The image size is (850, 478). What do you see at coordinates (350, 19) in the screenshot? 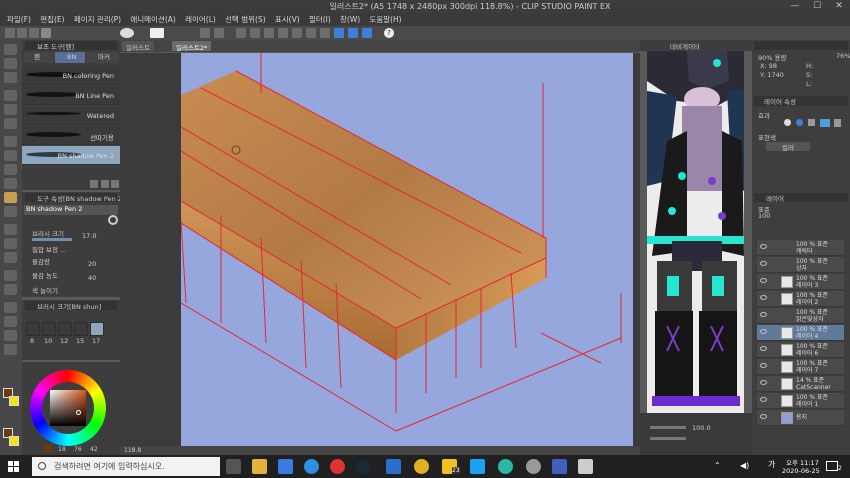
I see `menu-window: 창(W)` at bounding box center [350, 19].